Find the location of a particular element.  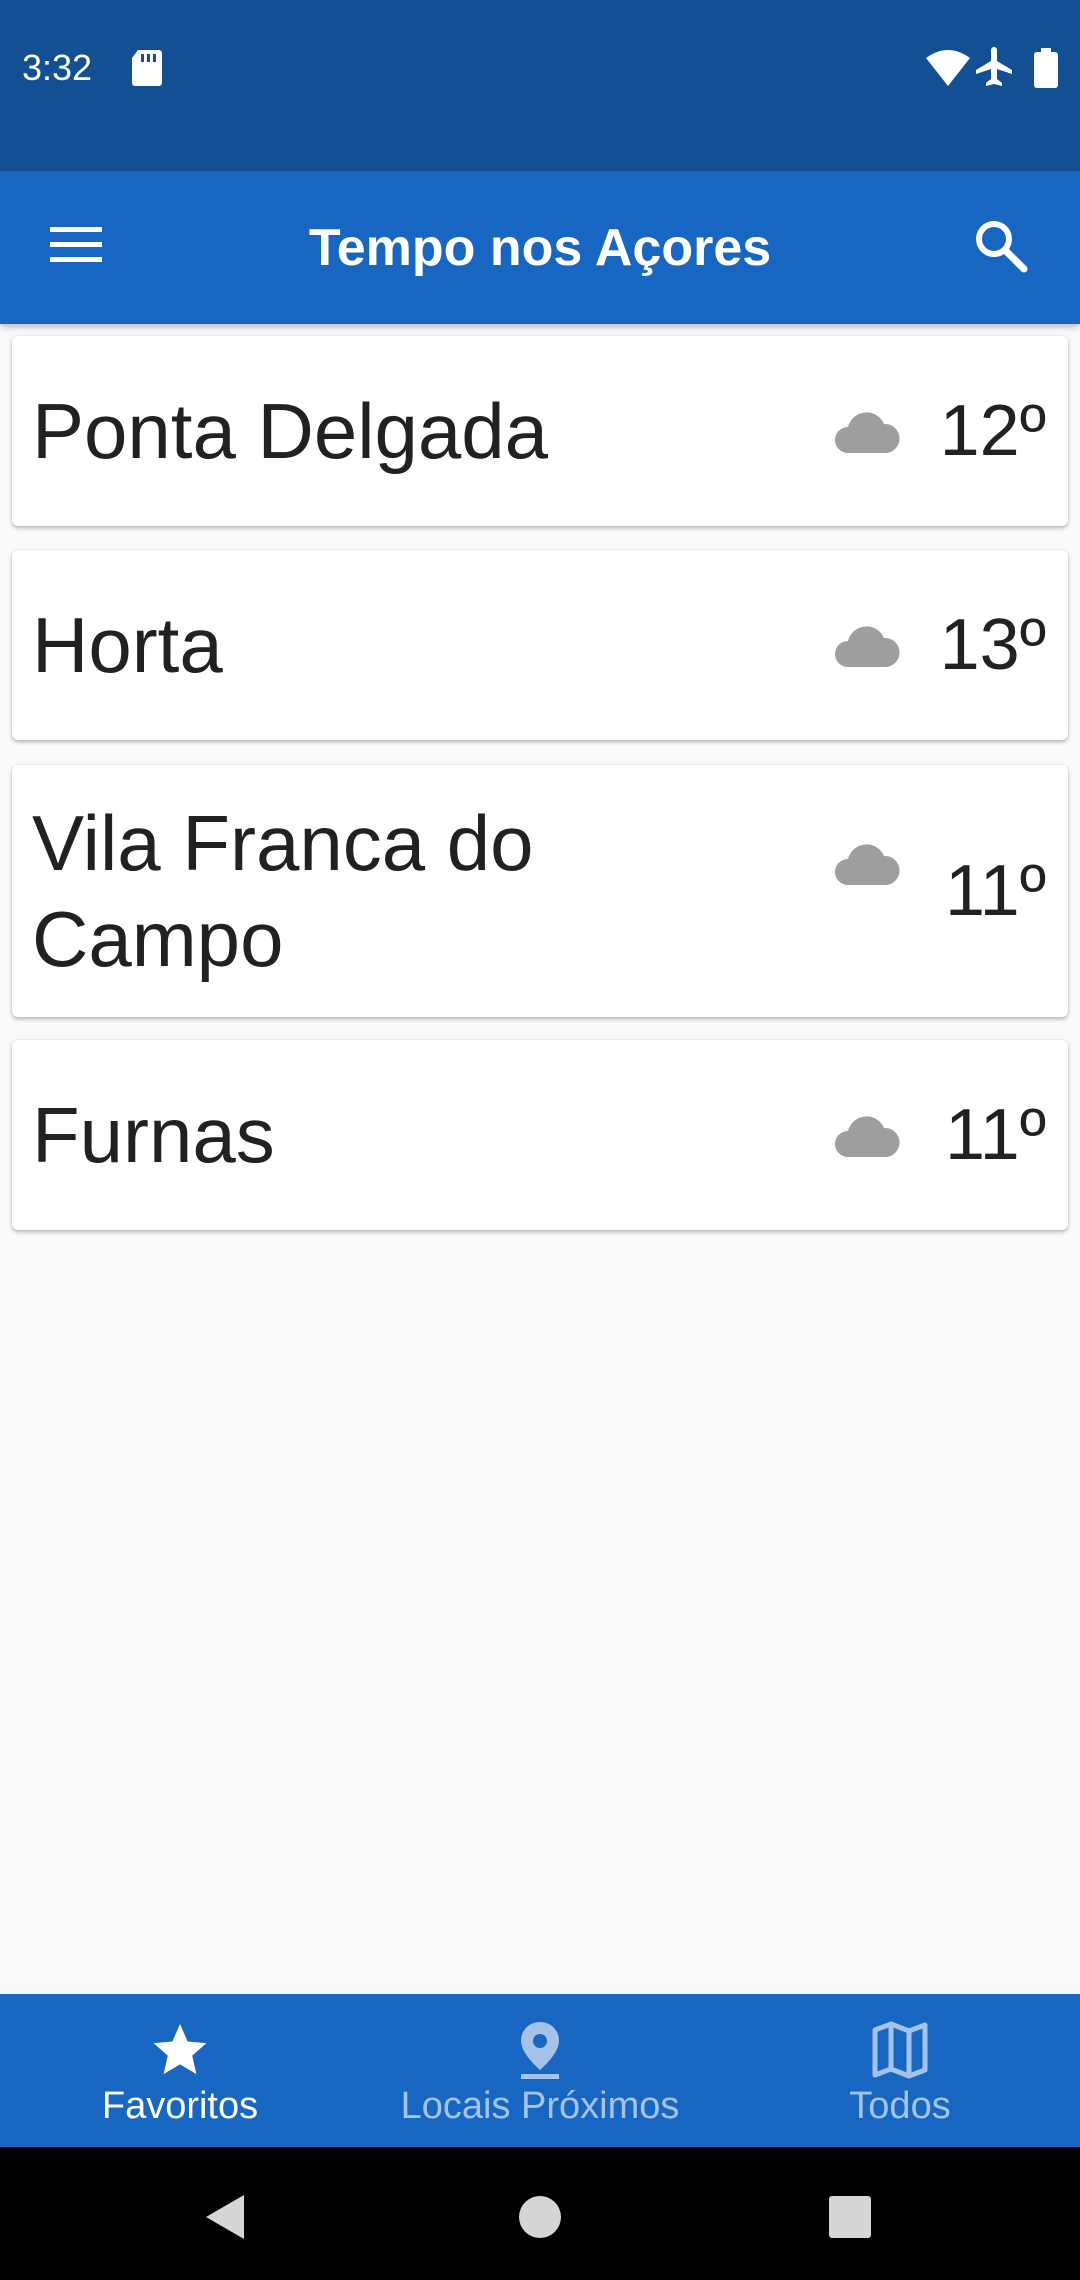

star-icon is located at coordinates (180, 2049).